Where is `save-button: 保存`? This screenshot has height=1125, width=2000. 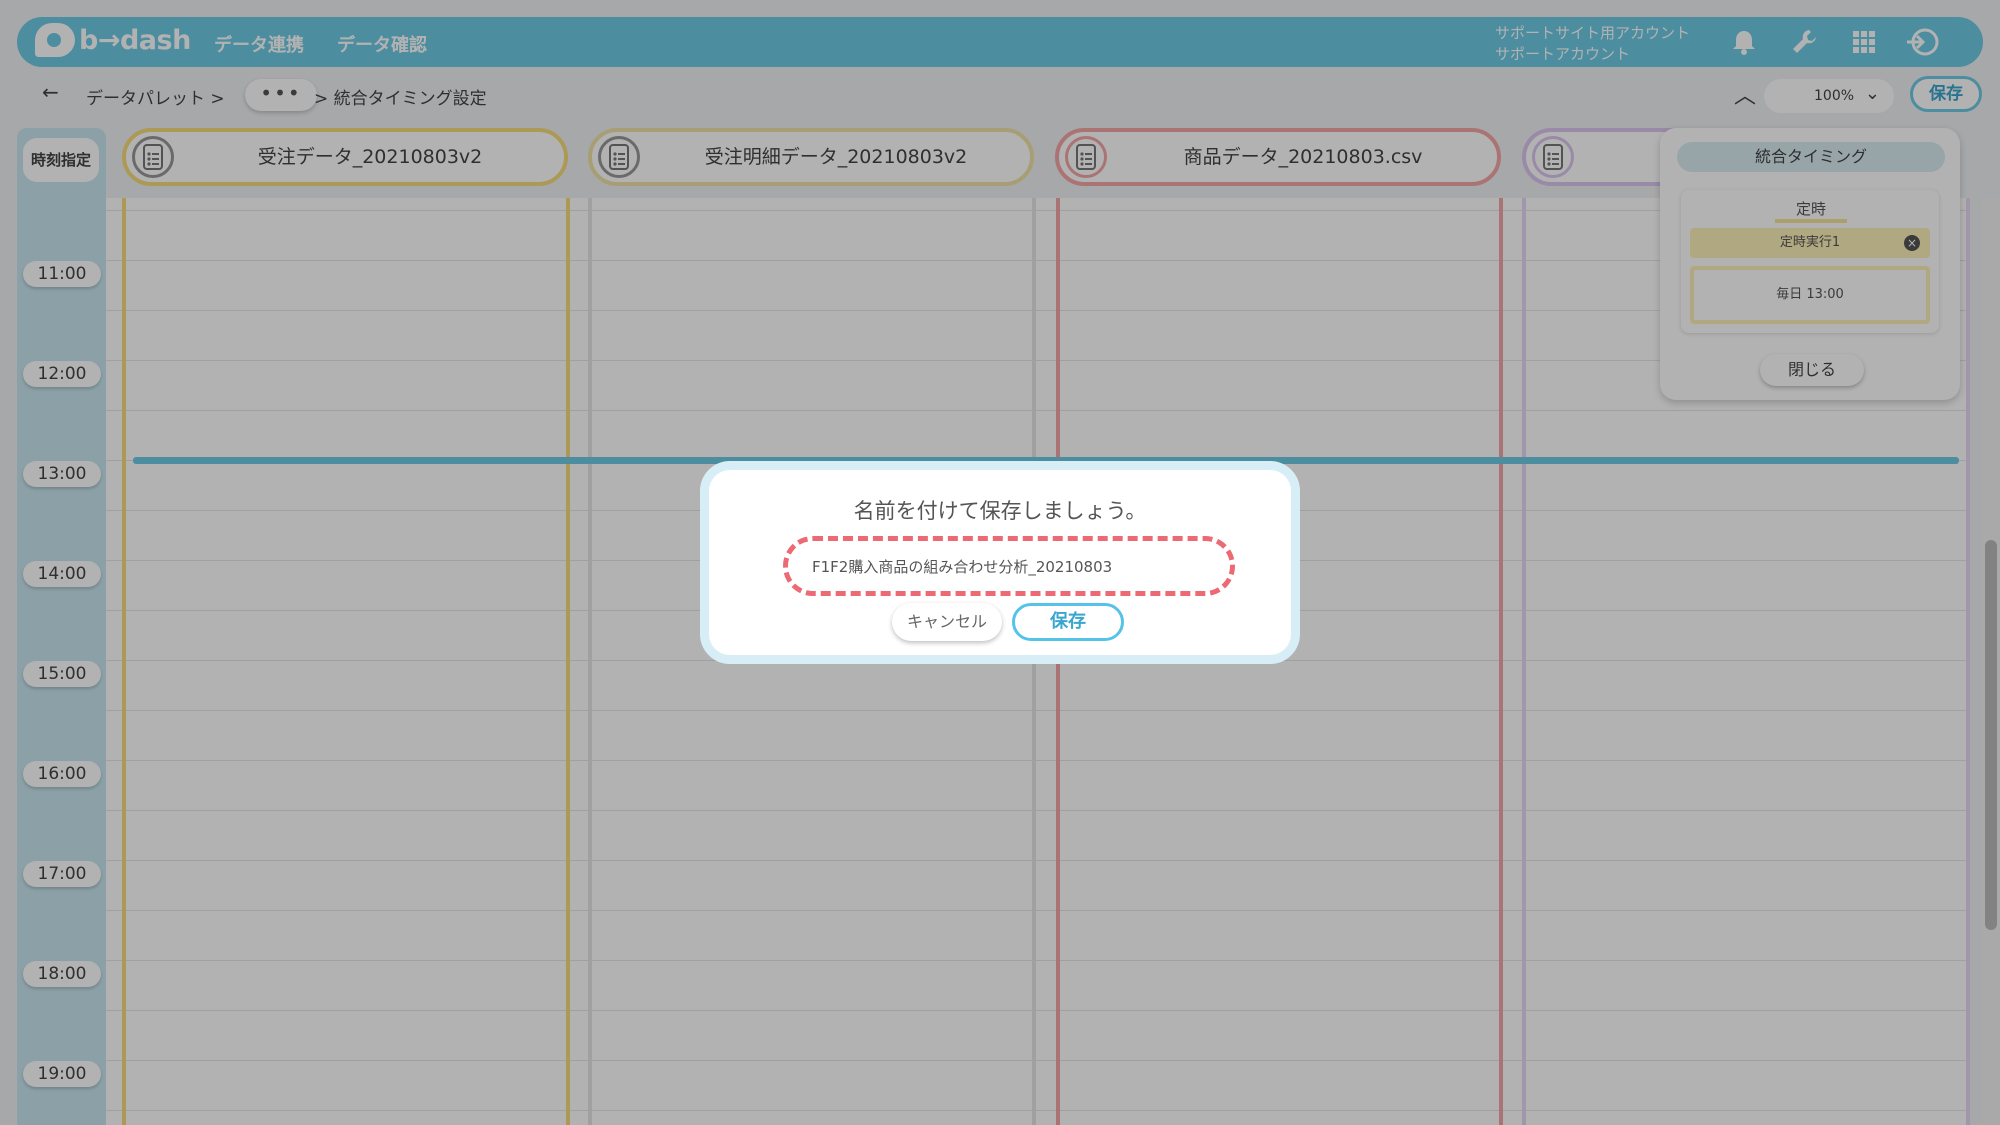
save-button: 保存 is located at coordinates (1068, 622).